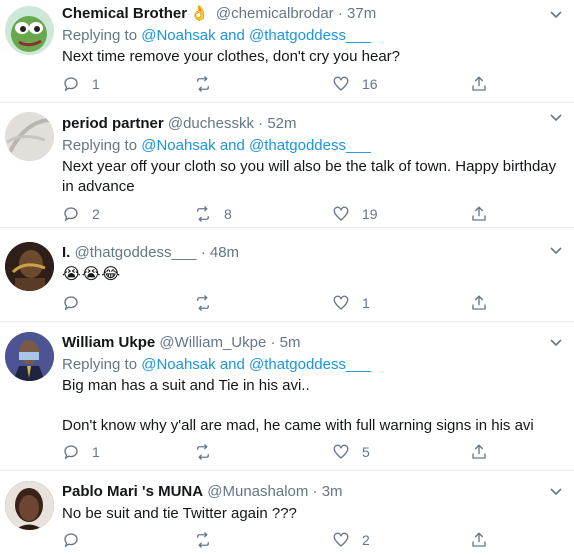 Image resolution: width=574 pixels, height=555 pixels. I want to click on like-button: 5, so click(351, 452).